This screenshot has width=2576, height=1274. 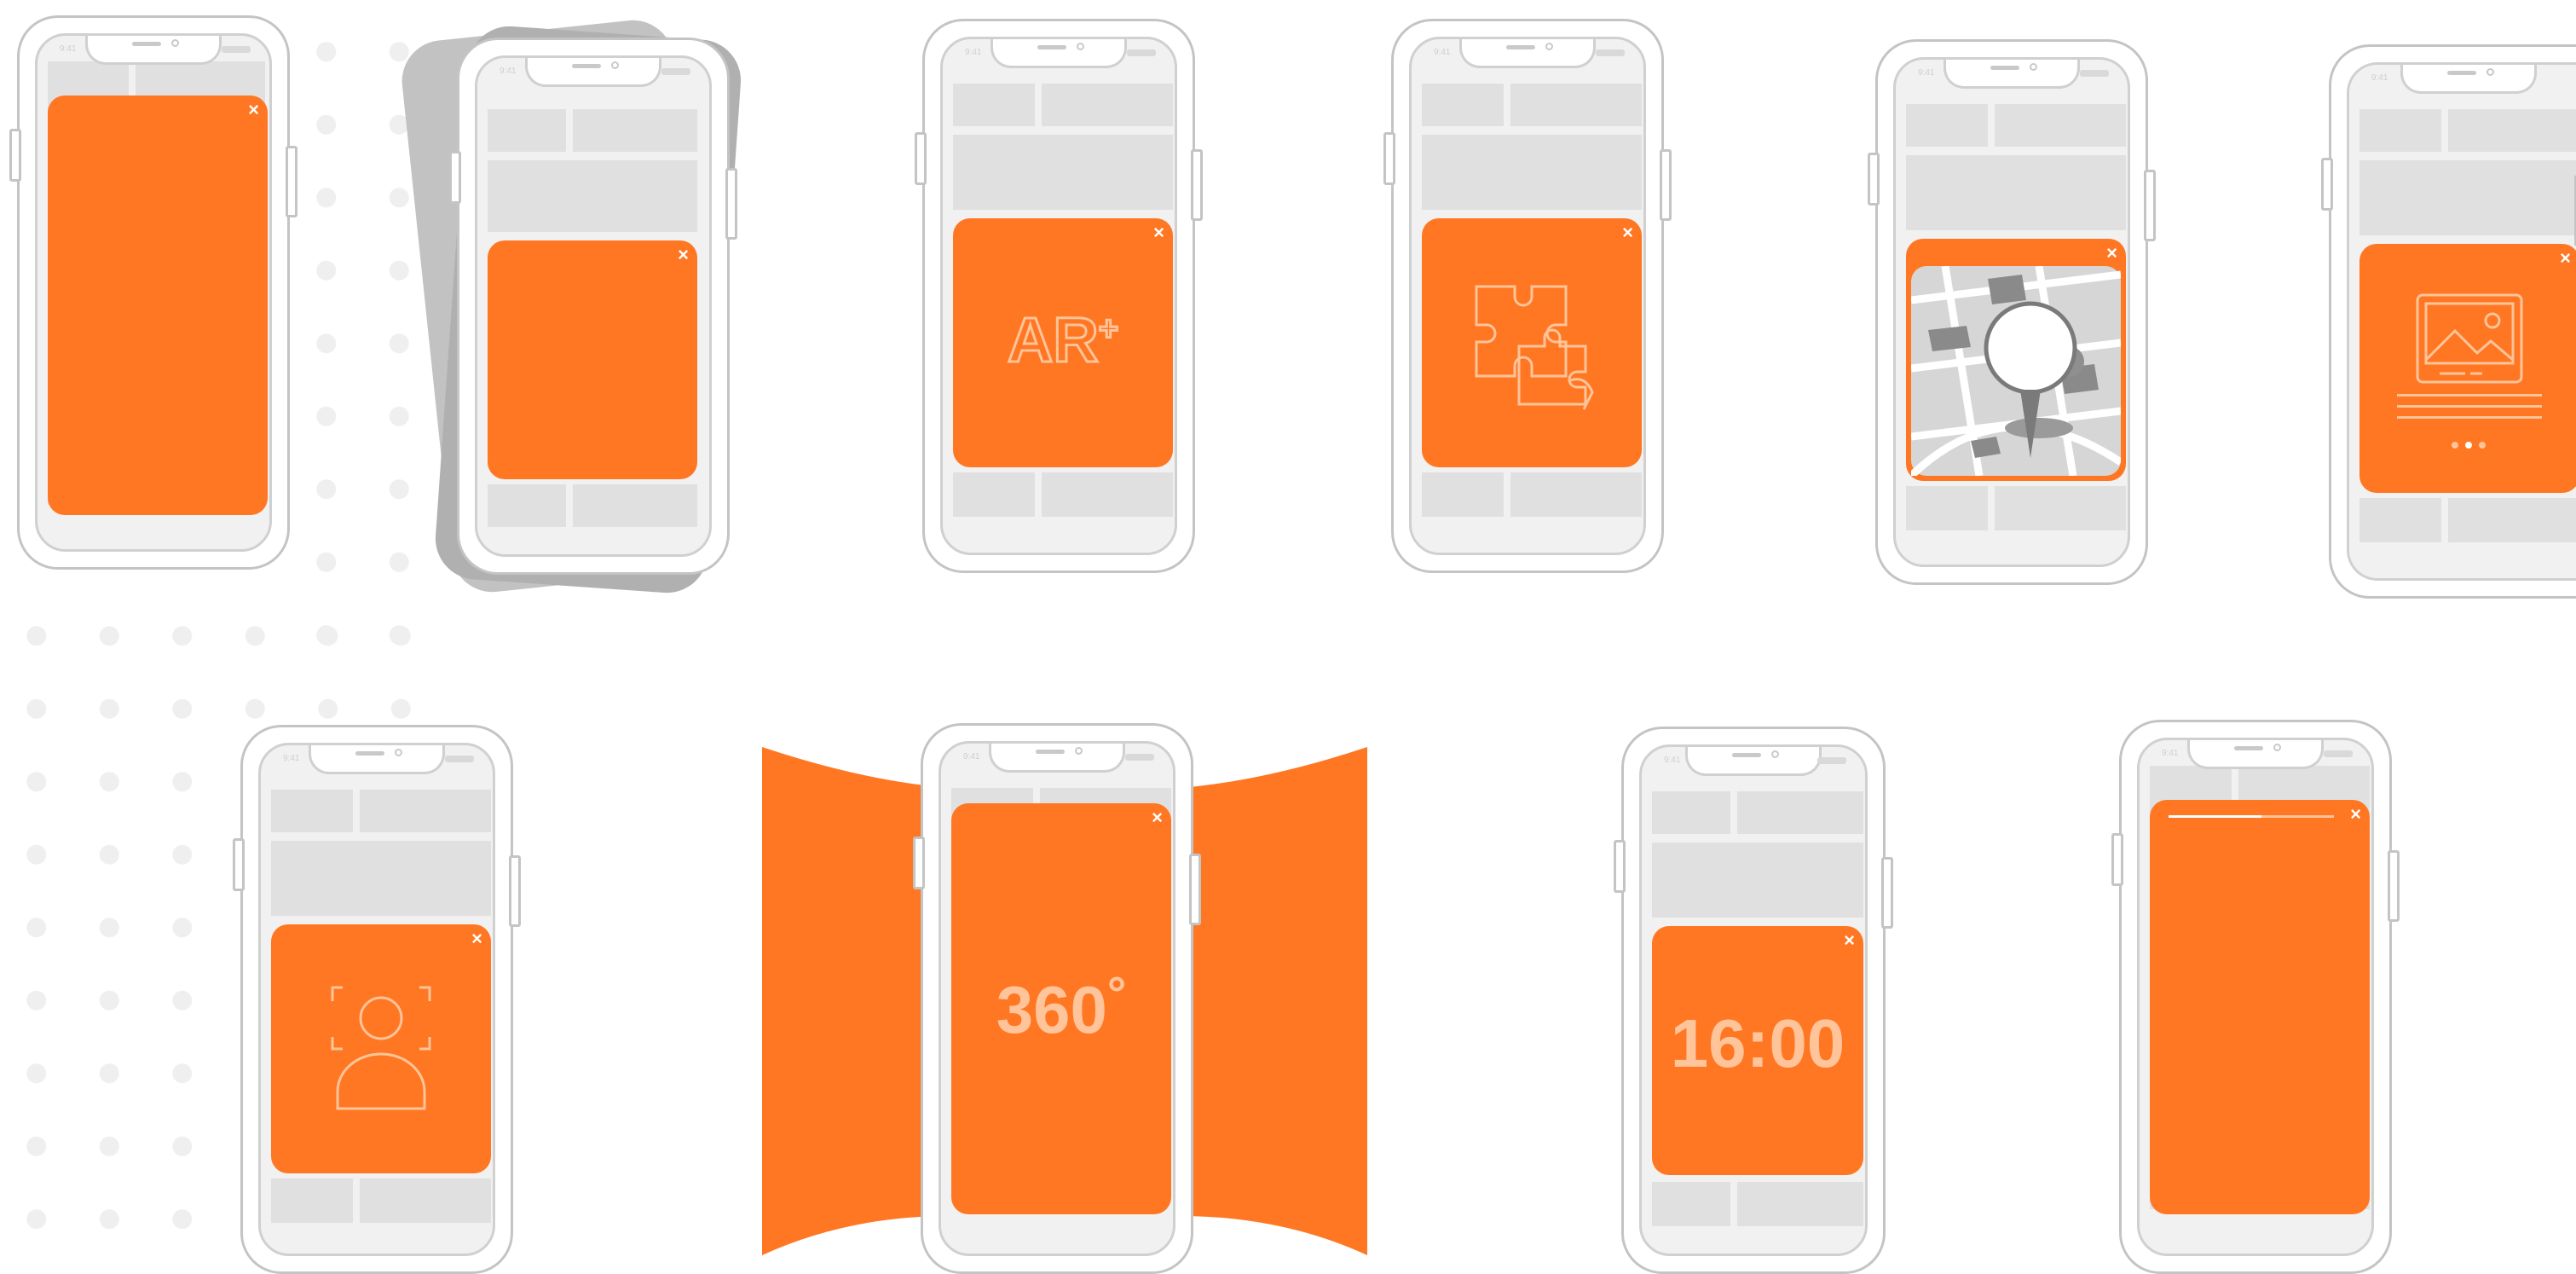 I want to click on ad-face: ×, so click(x=381, y=1048).